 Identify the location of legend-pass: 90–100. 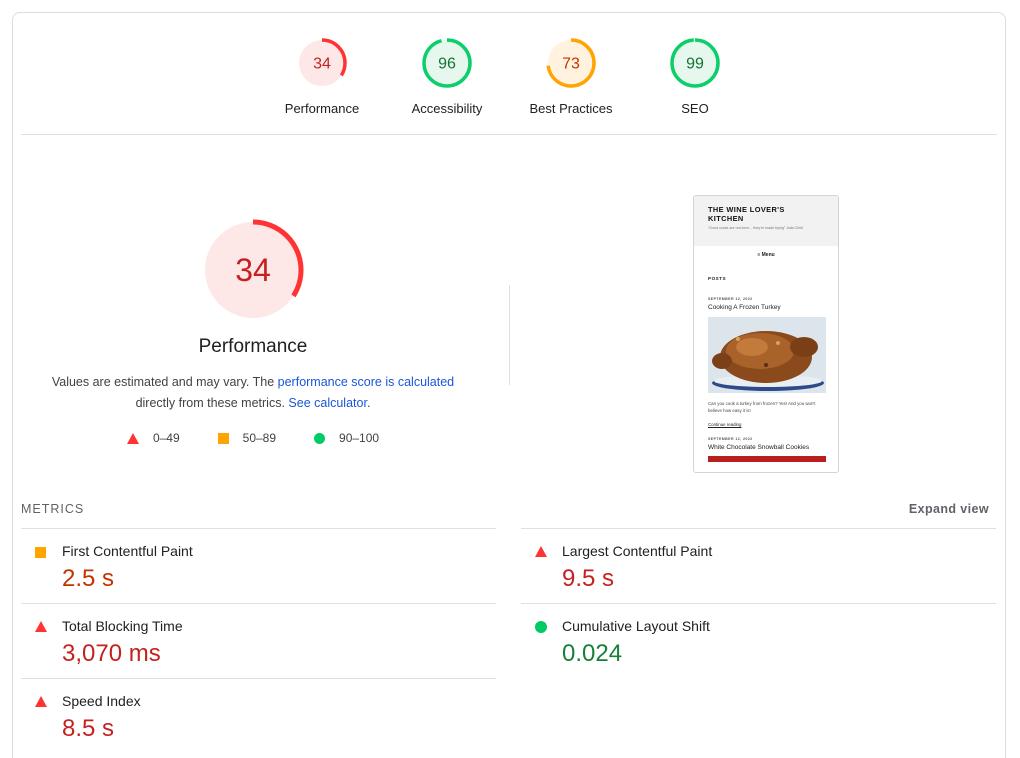
(346, 438).